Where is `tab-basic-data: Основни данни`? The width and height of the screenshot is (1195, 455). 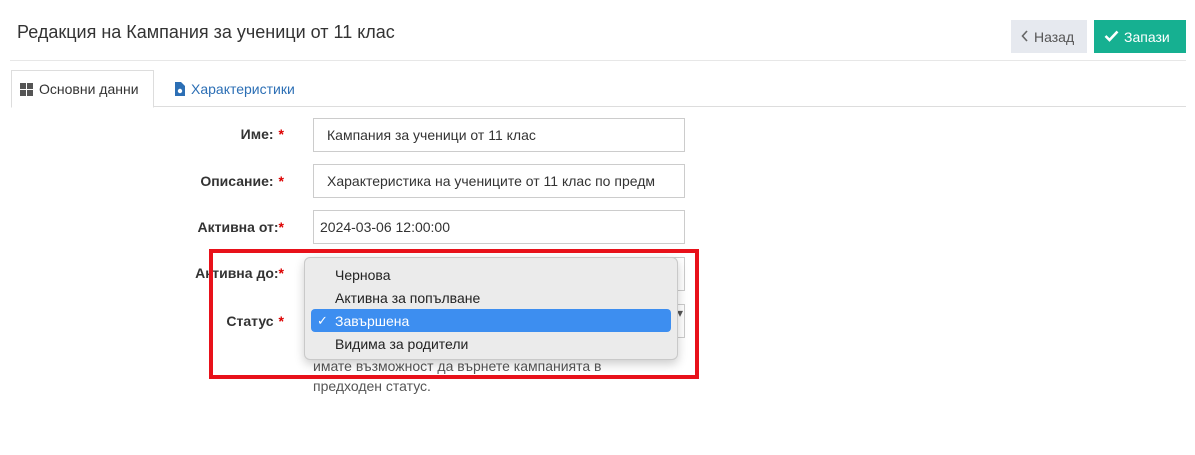
tab-basic-data: Основни данни is located at coordinates (82, 89).